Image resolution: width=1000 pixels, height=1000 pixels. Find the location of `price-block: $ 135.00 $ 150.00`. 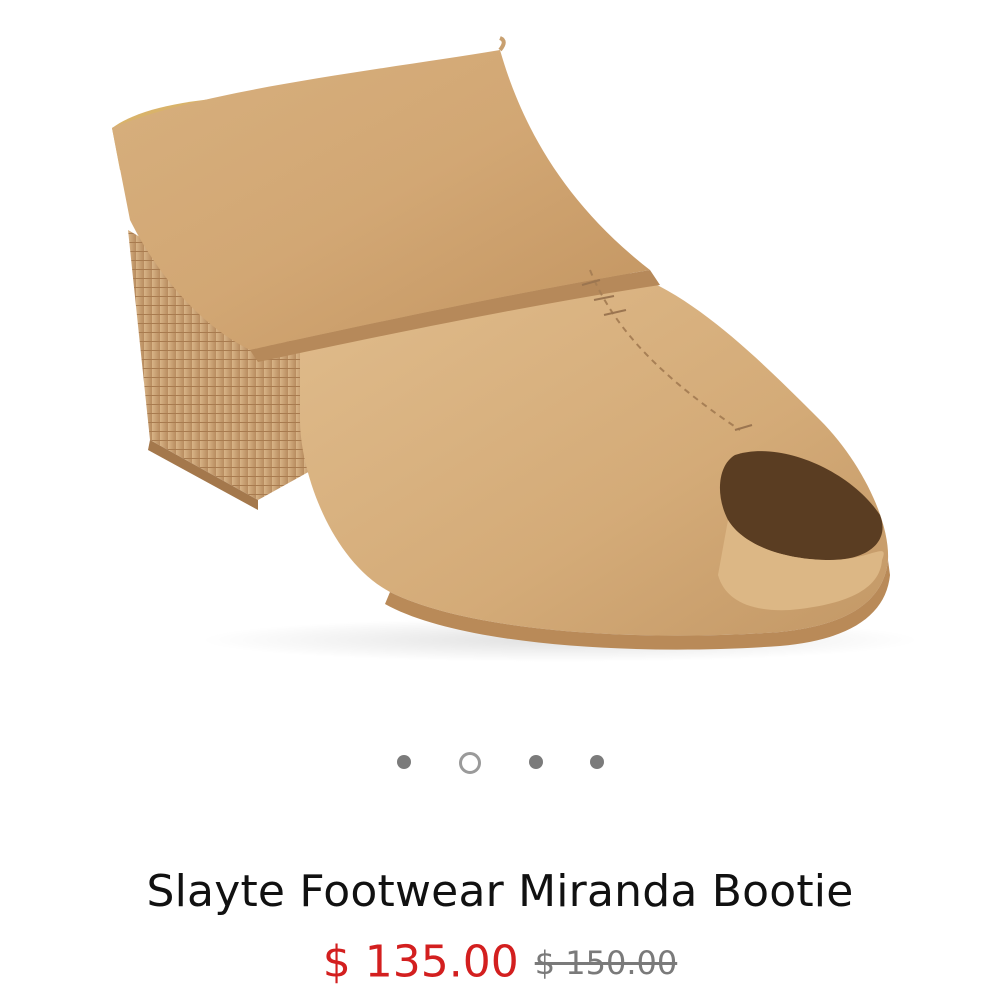

price-block: $ 135.00 $ 150.00 is located at coordinates (500, 962).